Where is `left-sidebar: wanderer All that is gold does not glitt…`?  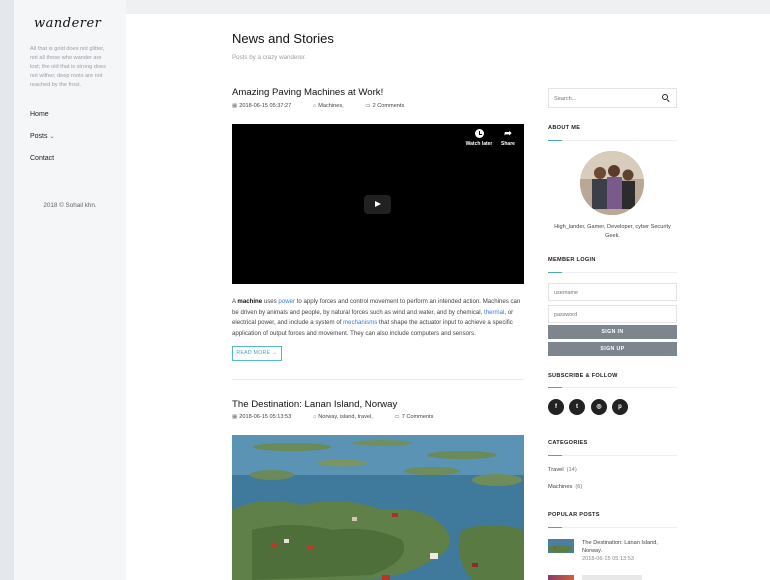
left-sidebar: wanderer All that is gold does not glitt… is located at coordinates (70, 290).